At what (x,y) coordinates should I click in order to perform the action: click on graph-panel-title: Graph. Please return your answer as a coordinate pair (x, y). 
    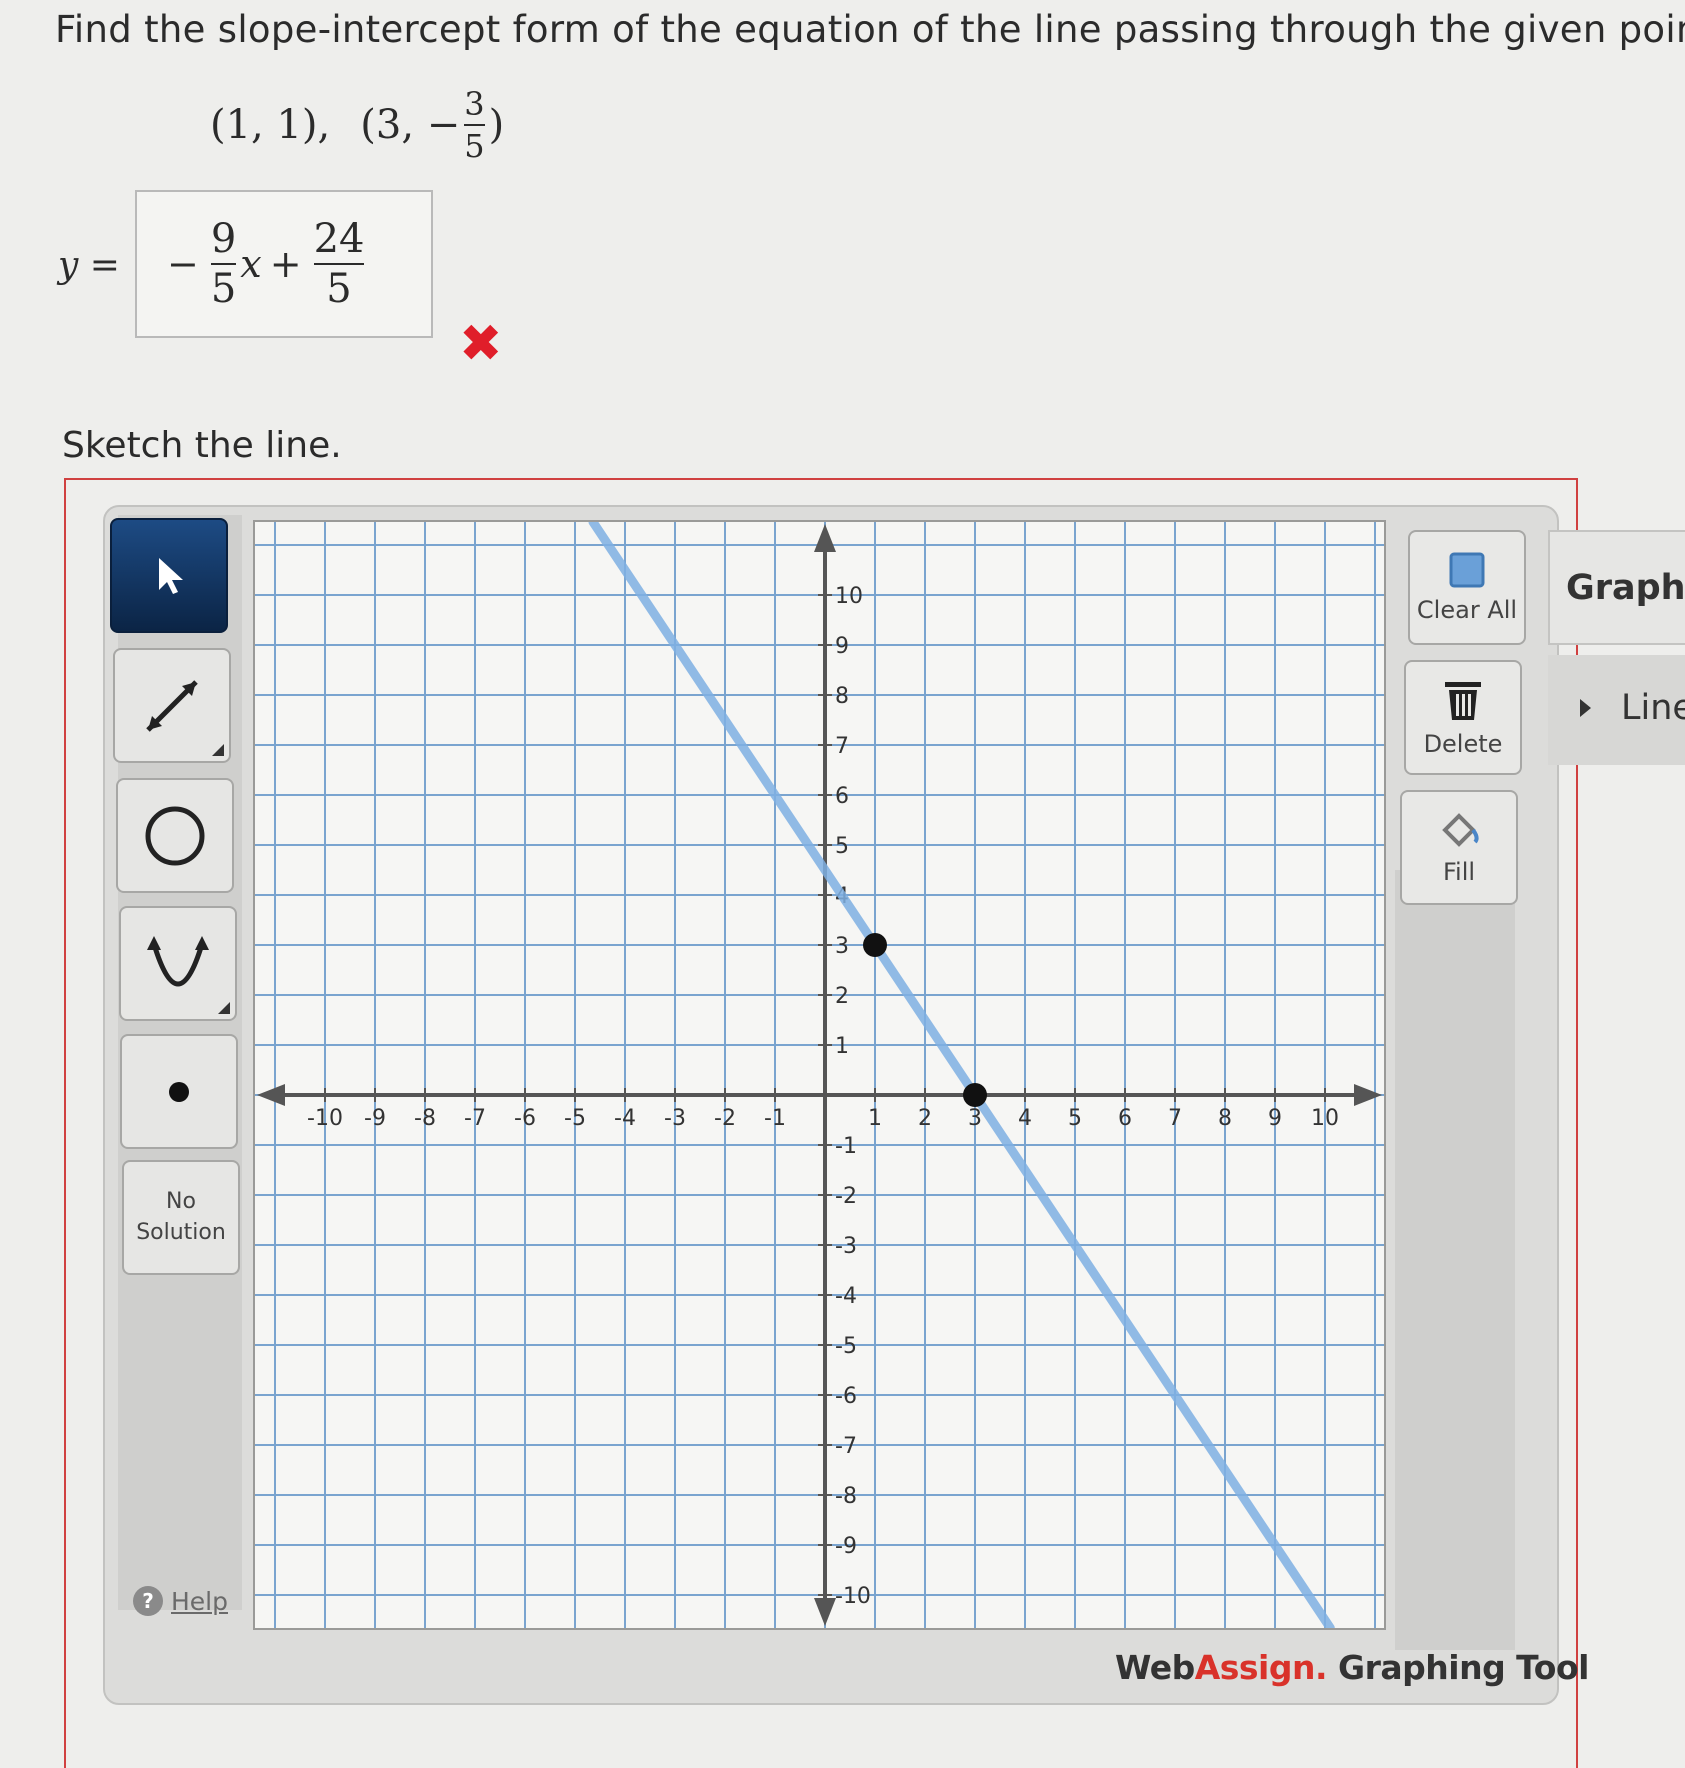
    Looking at the image, I should click on (1625, 588).